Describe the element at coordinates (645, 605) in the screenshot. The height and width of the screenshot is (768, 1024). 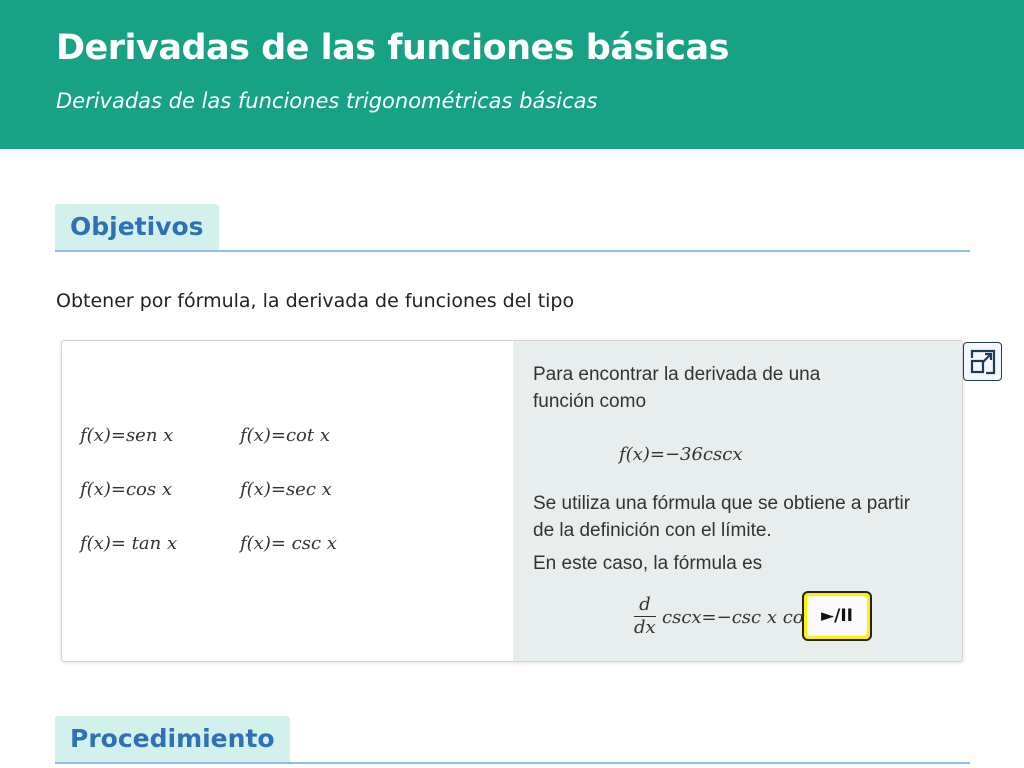
I see `derivative-numerator: d` at that location.